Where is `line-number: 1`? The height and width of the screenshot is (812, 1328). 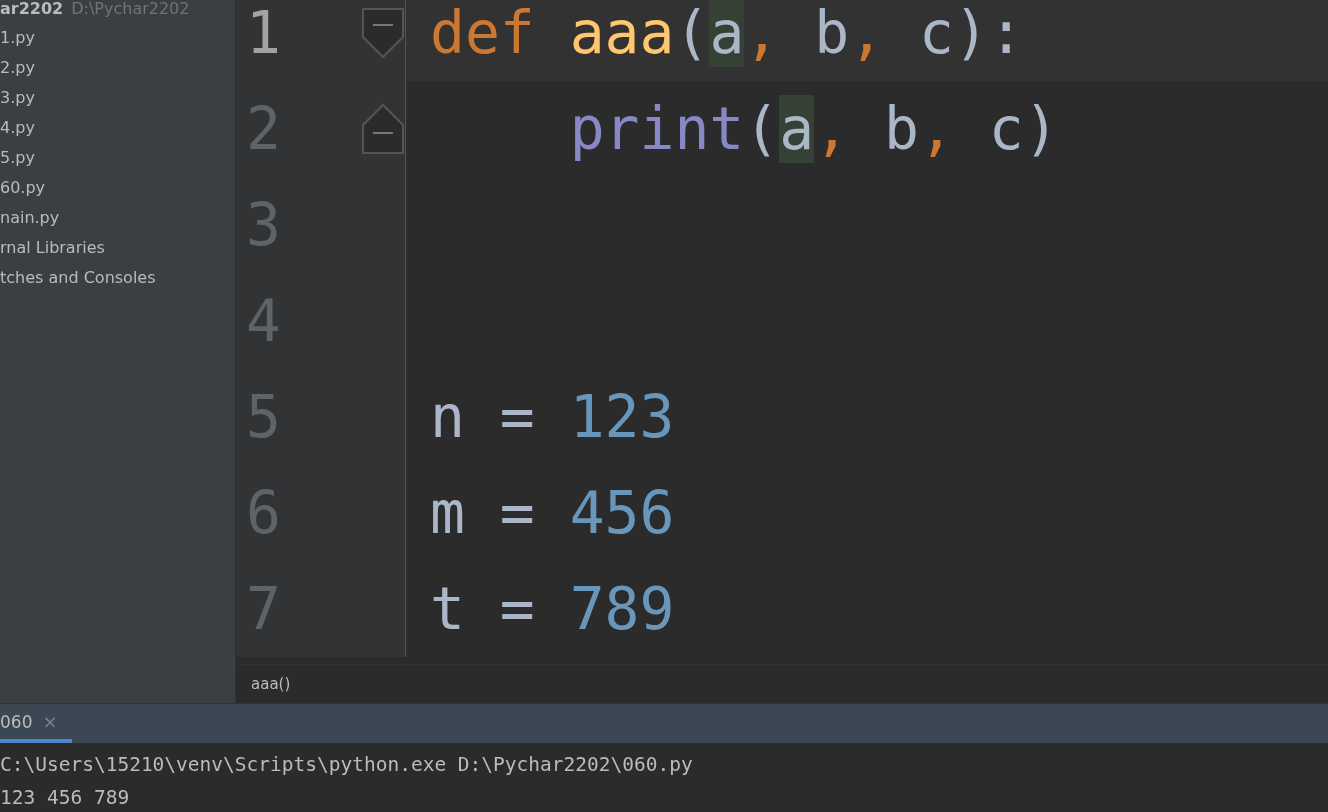 line-number: 1 is located at coordinates (263, 33).